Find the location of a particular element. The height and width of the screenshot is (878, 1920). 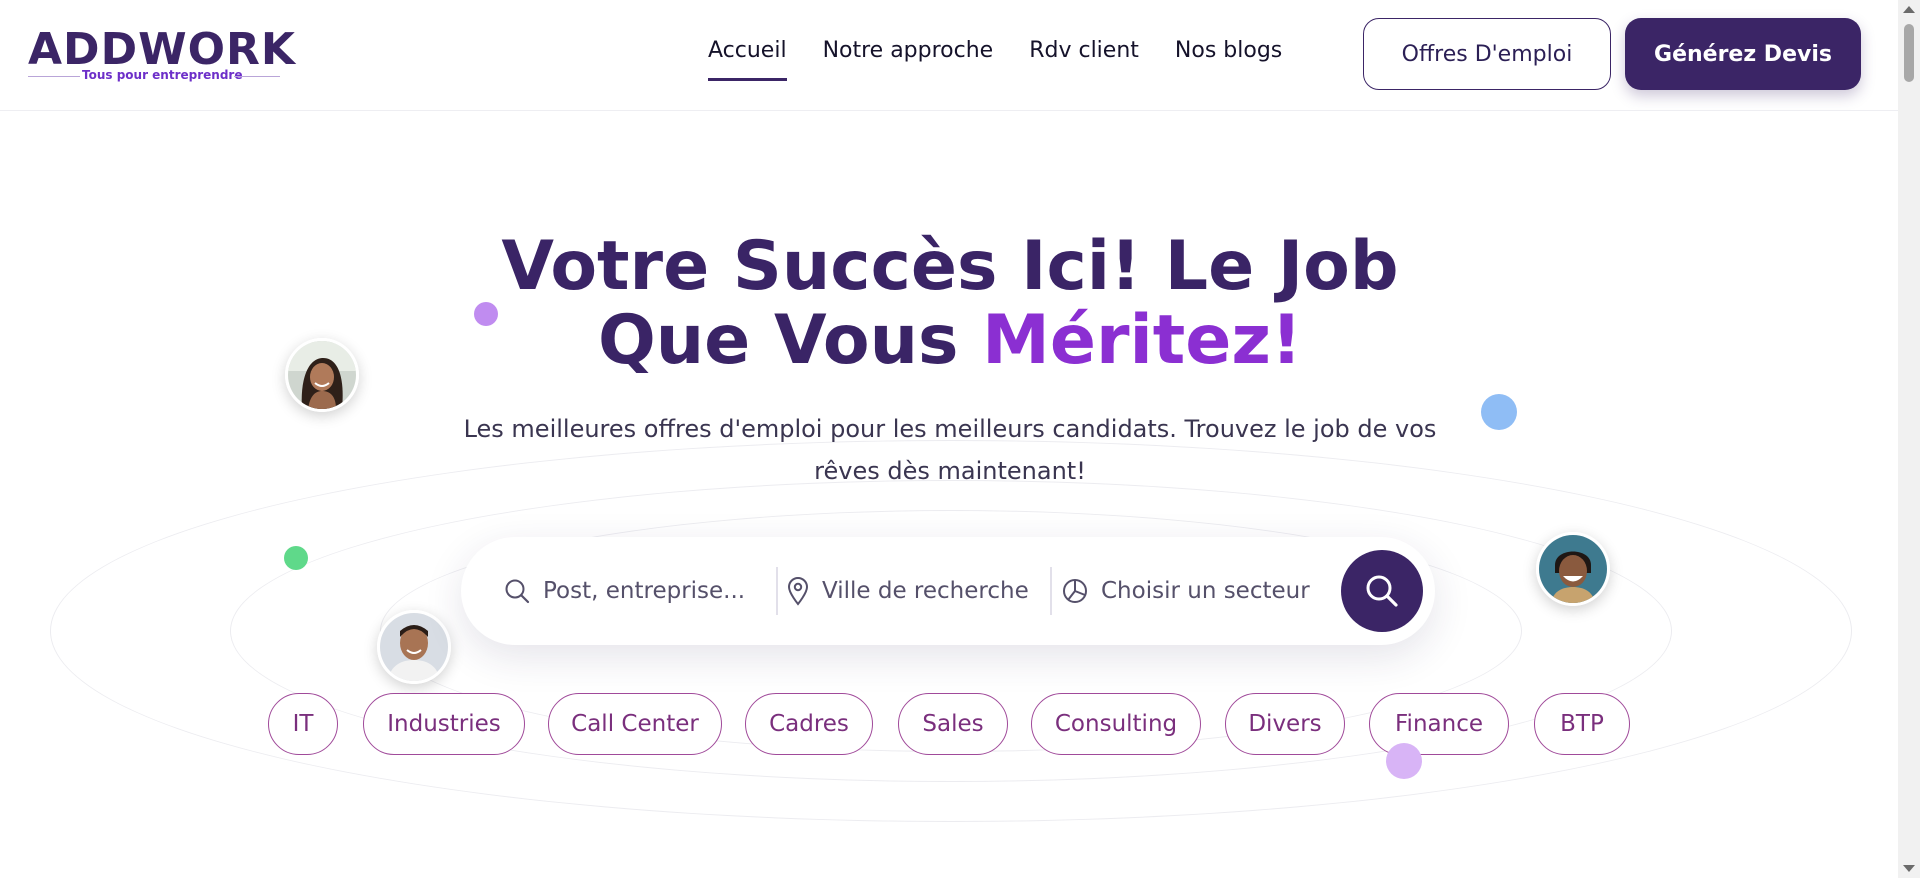

nav-item-notre-approche: Notre approche is located at coordinates (908, 59).